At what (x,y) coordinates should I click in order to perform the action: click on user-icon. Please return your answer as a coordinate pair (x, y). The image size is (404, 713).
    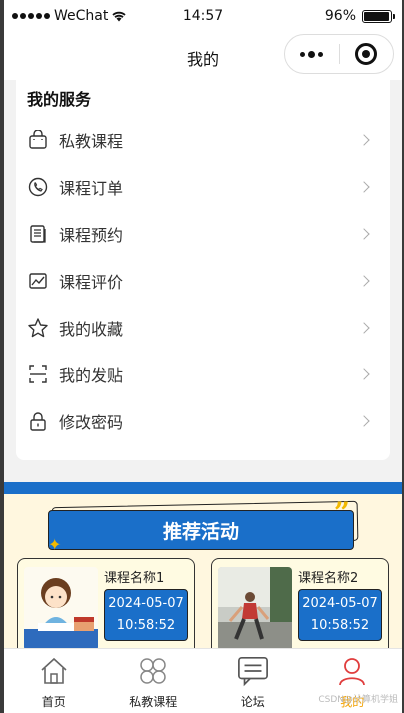
    Looking at the image, I should click on (352, 671).